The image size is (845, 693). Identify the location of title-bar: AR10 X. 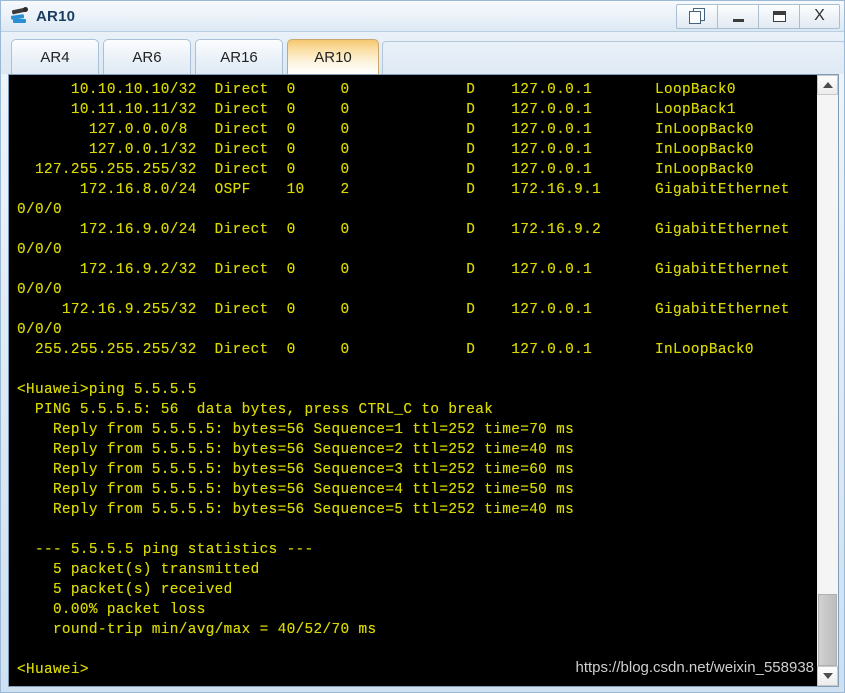
(422, 16).